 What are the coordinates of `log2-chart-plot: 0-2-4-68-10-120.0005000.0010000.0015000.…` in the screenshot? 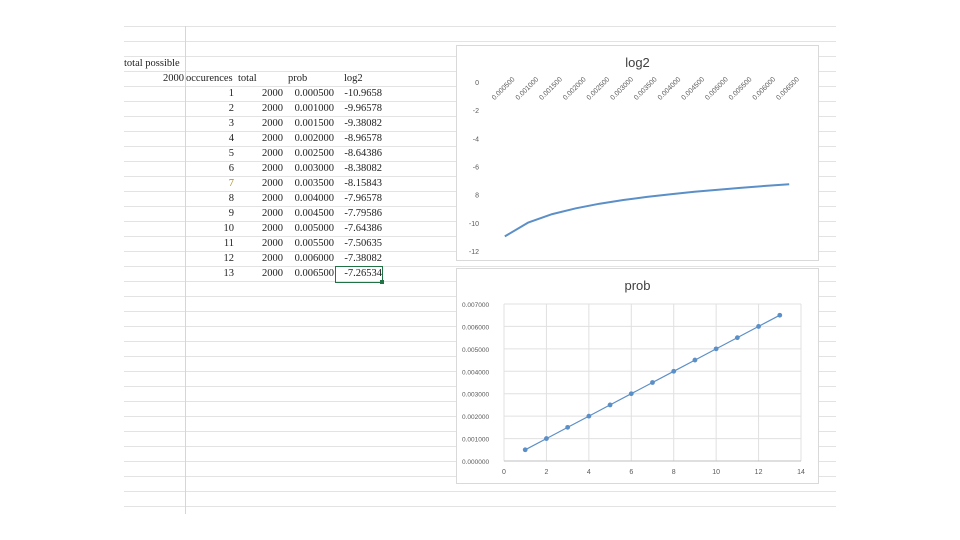 It's located at (635, 166).